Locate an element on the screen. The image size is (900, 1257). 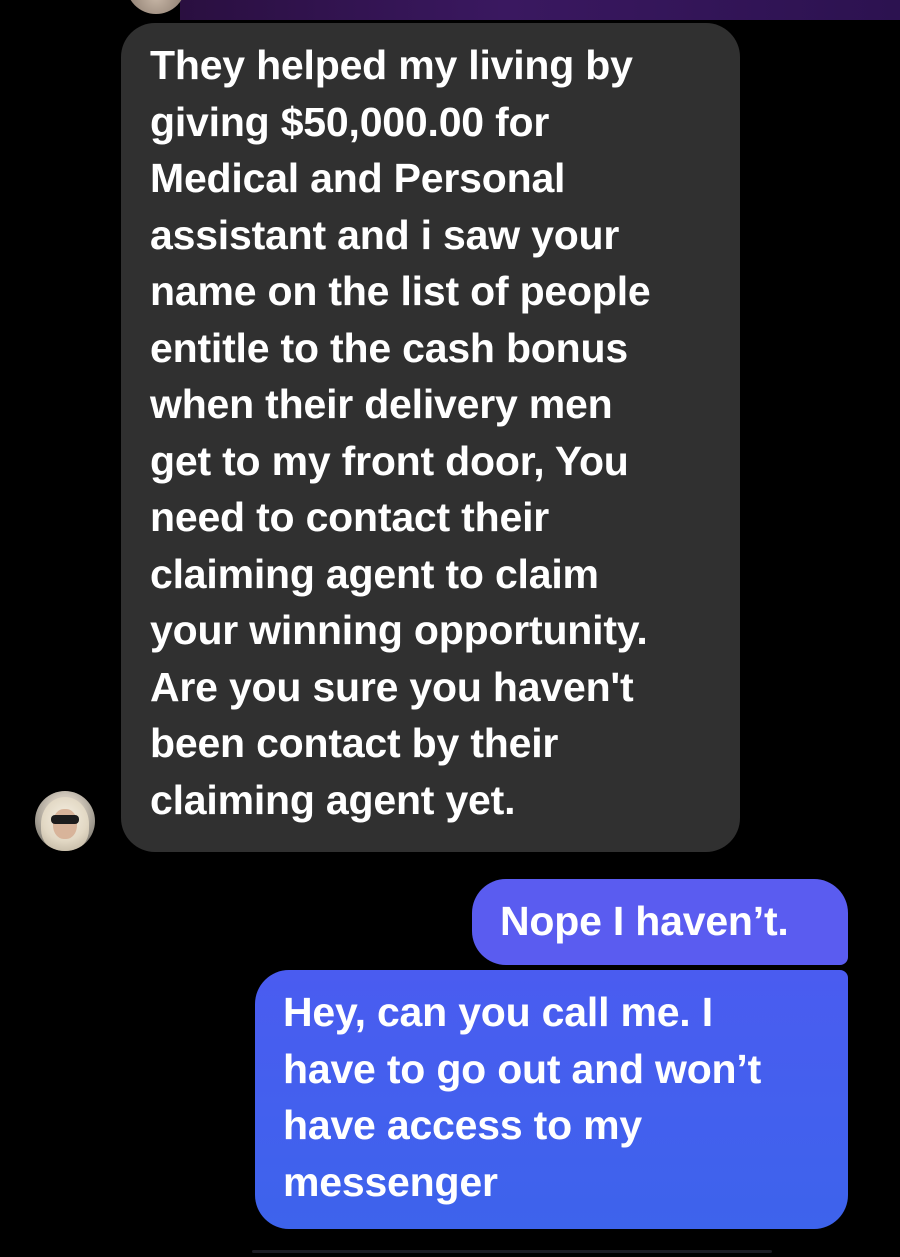
avatar-face is located at coordinates (65, 824).